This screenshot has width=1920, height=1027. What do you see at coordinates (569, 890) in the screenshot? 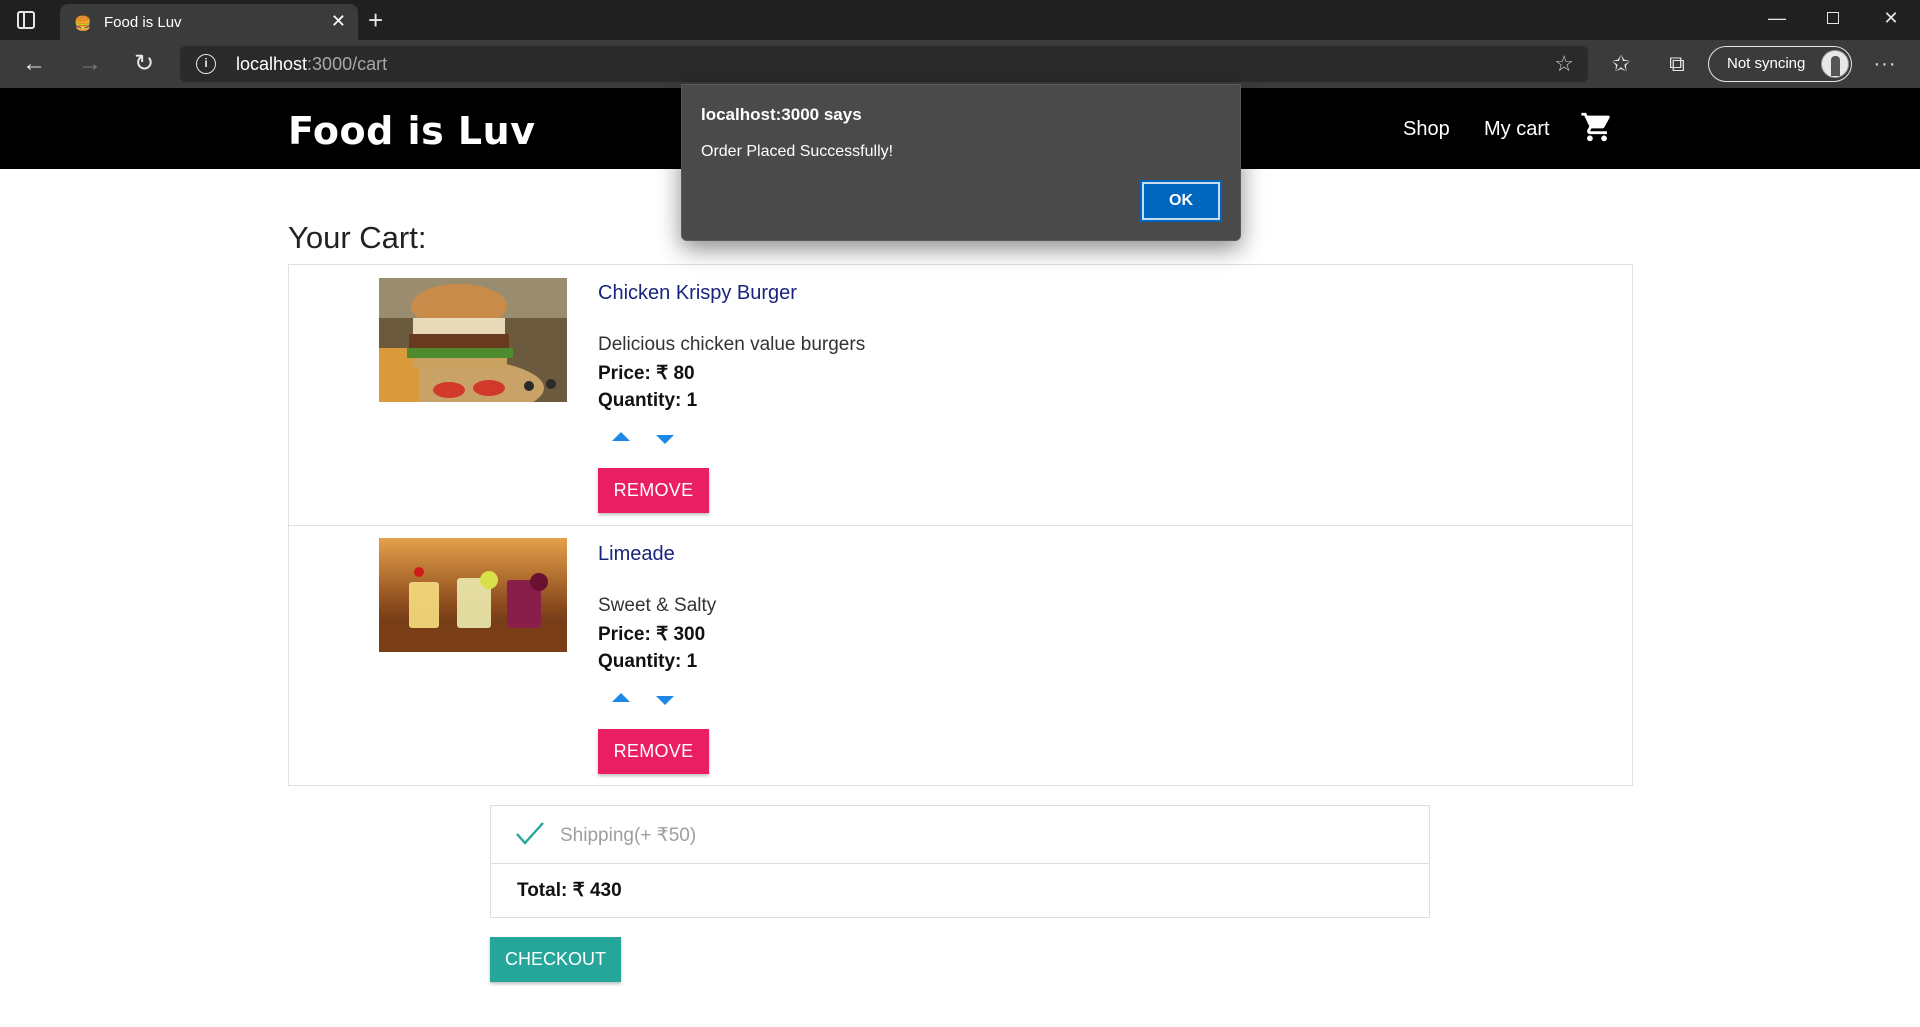
I see `order-total: Total: ₹ 430` at bounding box center [569, 890].